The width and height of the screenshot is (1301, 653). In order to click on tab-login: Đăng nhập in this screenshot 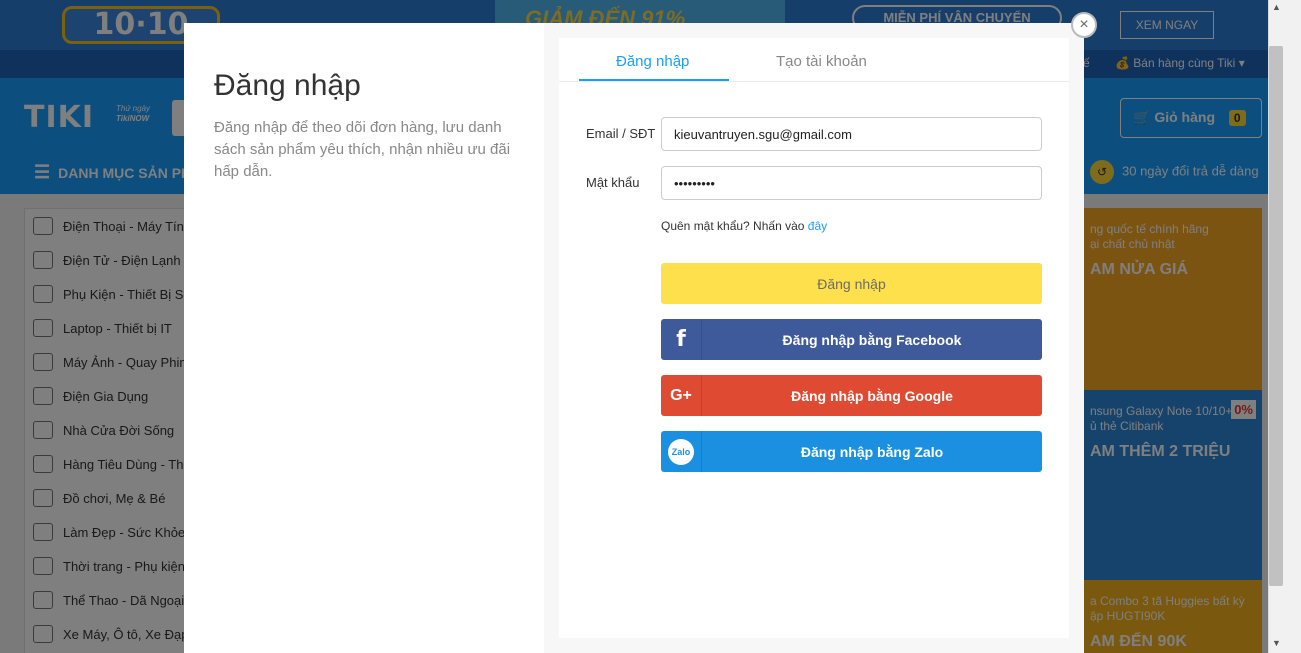, I will do `click(652, 61)`.